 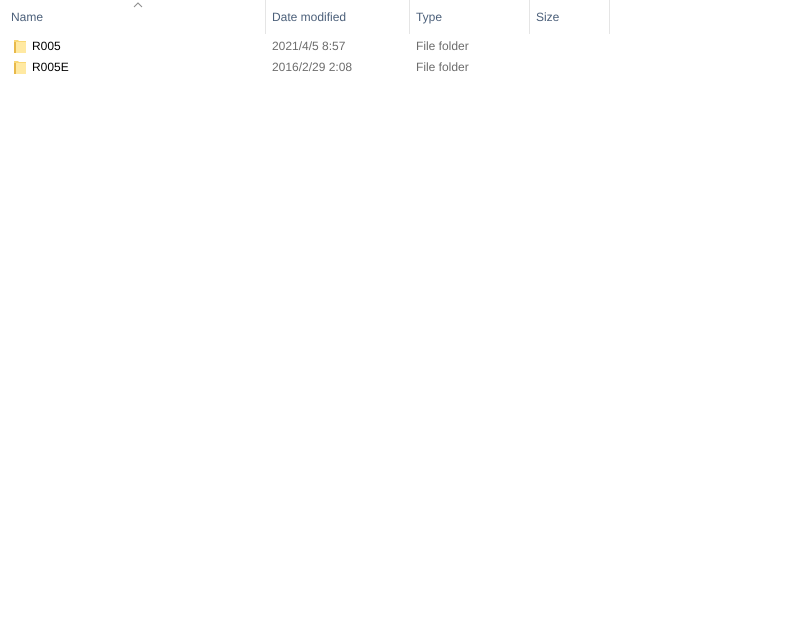 What do you see at coordinates (570, 17) in the screenshot?
I see `column-header: Size` at bounding box center [570, 17].